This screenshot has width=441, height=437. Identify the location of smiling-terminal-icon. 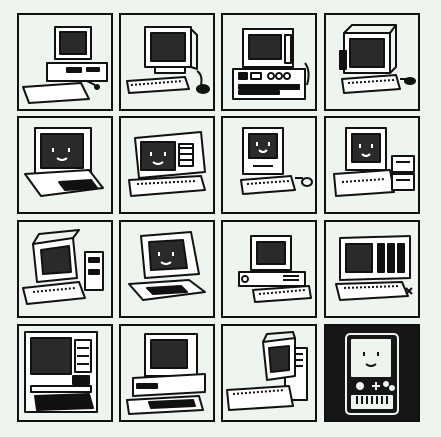
(167, 165).